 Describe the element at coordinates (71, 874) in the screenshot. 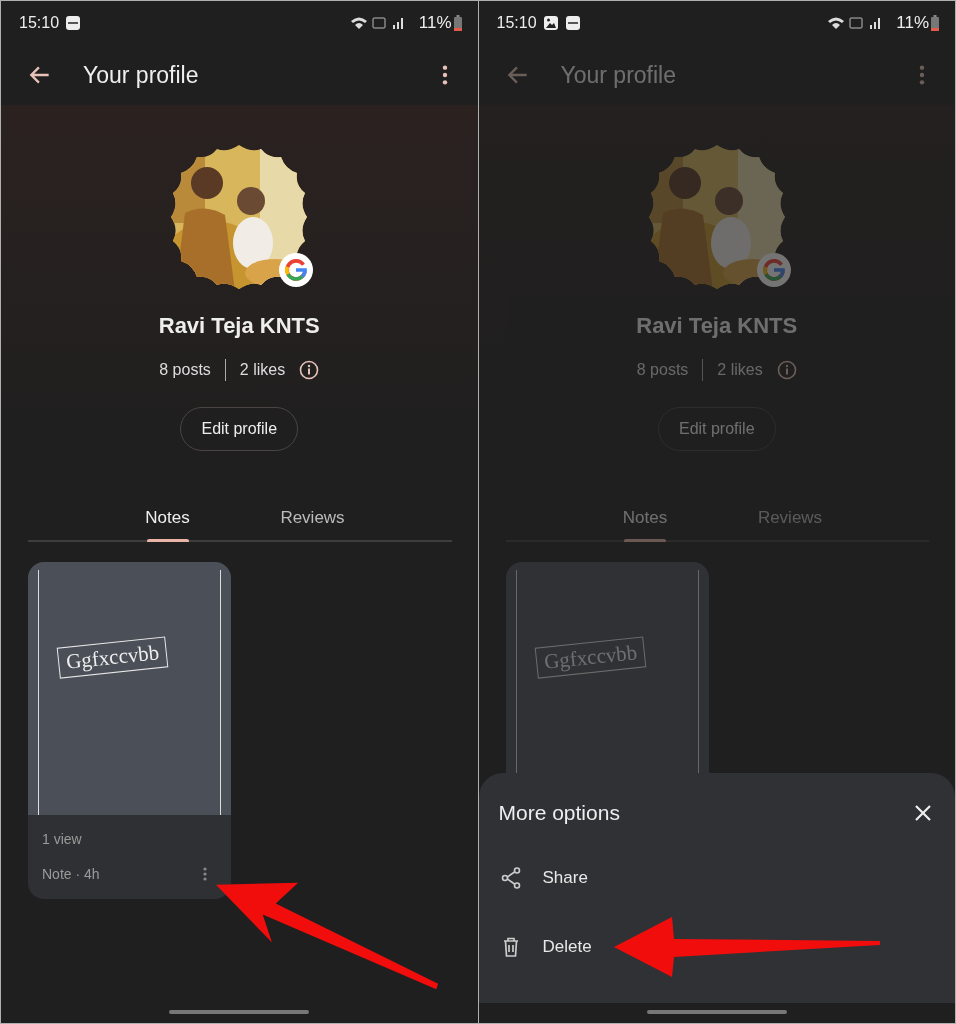

I see `note-meta: Note · 4h` at that location.